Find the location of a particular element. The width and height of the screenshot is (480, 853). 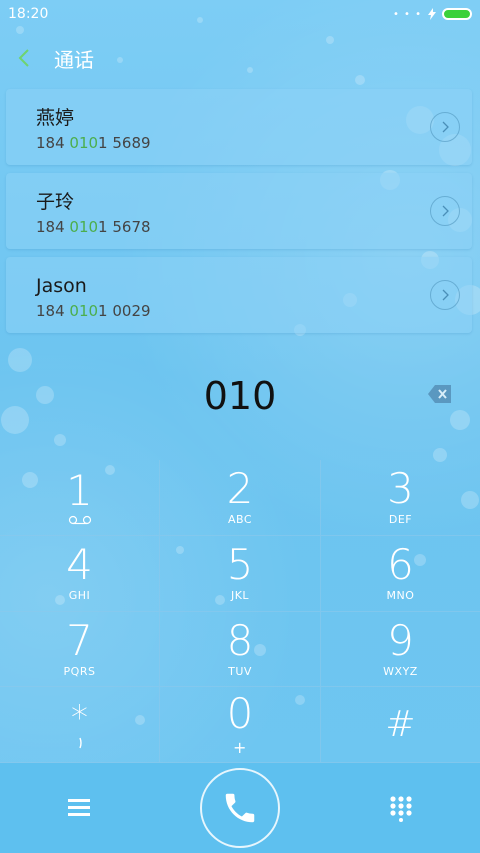

key-9: 9 WXYZ is located at coordinates (400, 650).